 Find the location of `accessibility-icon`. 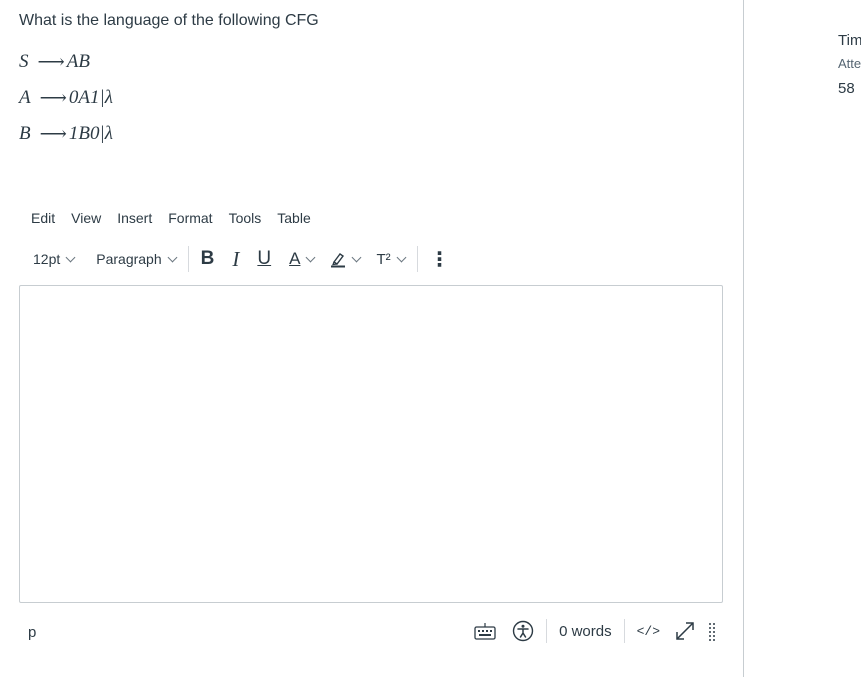

accessibility-icon is located at coordinates (523, 631).